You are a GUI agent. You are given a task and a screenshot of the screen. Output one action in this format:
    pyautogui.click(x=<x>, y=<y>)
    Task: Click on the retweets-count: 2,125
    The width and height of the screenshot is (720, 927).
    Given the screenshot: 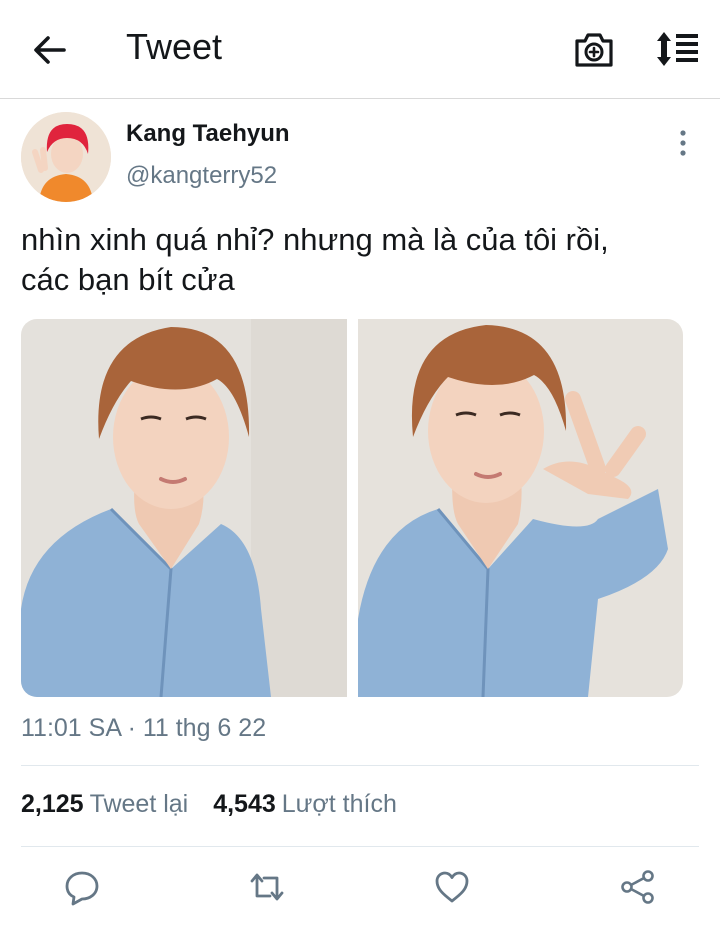 What is the action you would take?
    pyautogui.click(x=52, y=804)
    